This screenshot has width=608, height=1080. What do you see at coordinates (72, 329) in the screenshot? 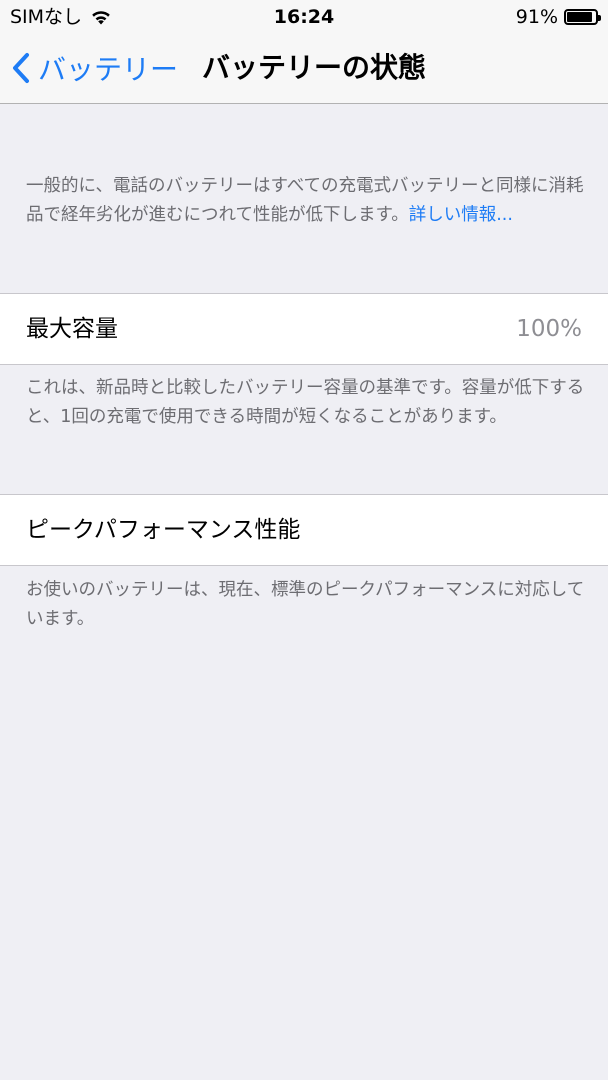
I see `max-capacity-label: 最大容量` at bounding box center [72, 329].